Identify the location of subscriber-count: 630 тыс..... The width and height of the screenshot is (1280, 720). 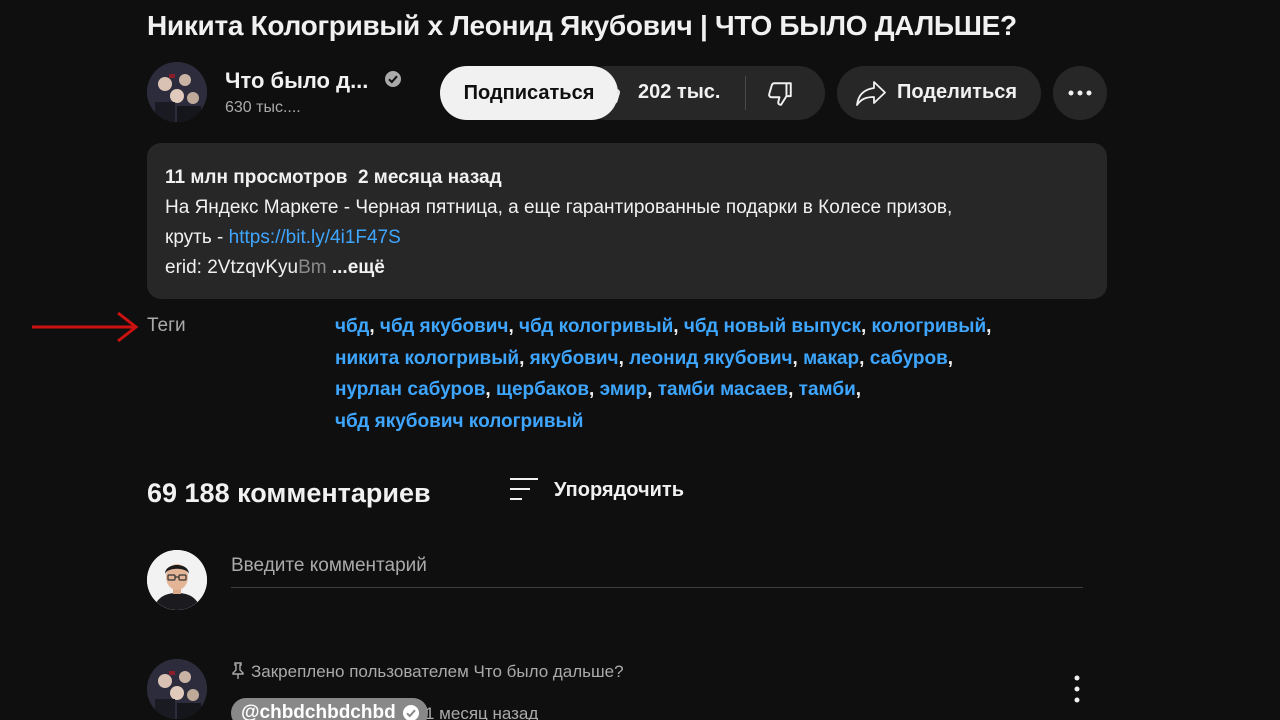
(263, 107).